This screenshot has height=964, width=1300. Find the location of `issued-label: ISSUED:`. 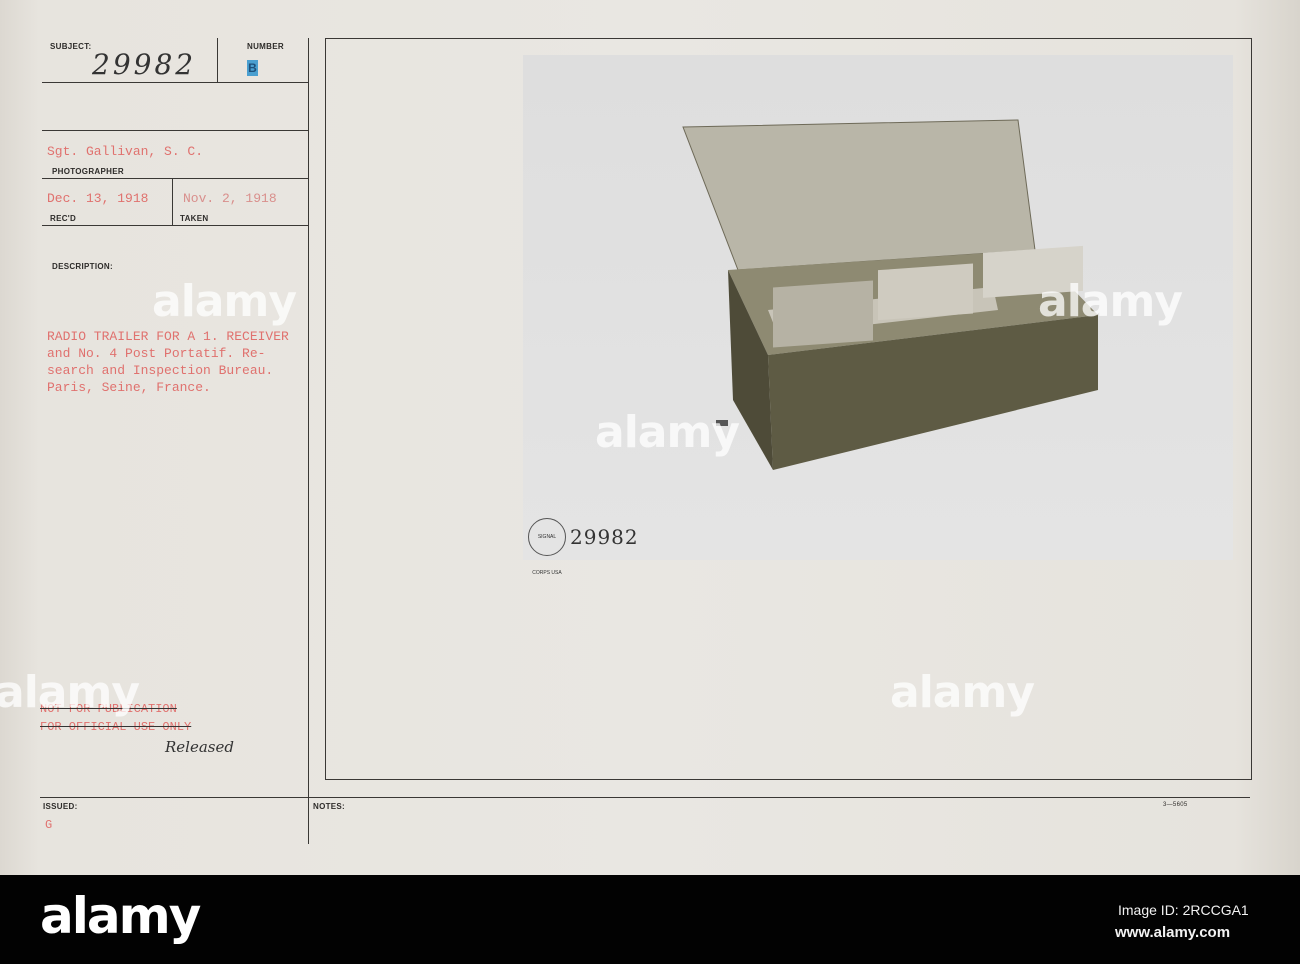

issued-label: ISSUED: is located at coordinates (60, 806).